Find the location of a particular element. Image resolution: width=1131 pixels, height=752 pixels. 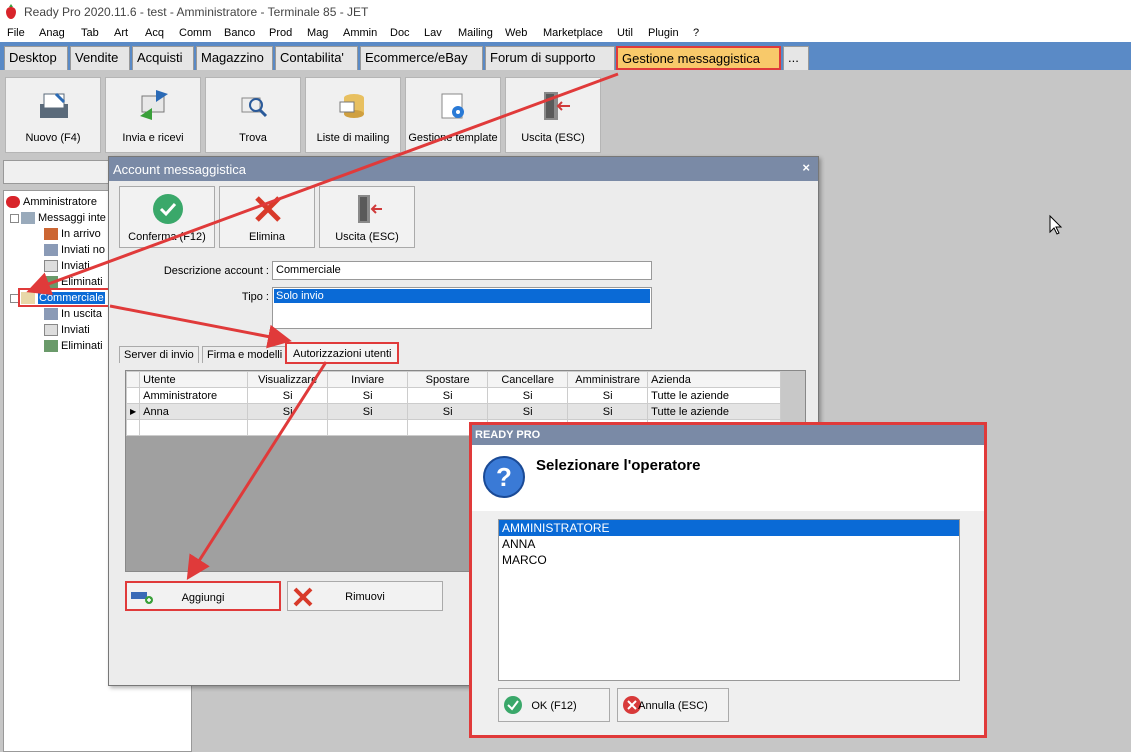

menu-plugin: Plugin is located at coordinates (663, 33).